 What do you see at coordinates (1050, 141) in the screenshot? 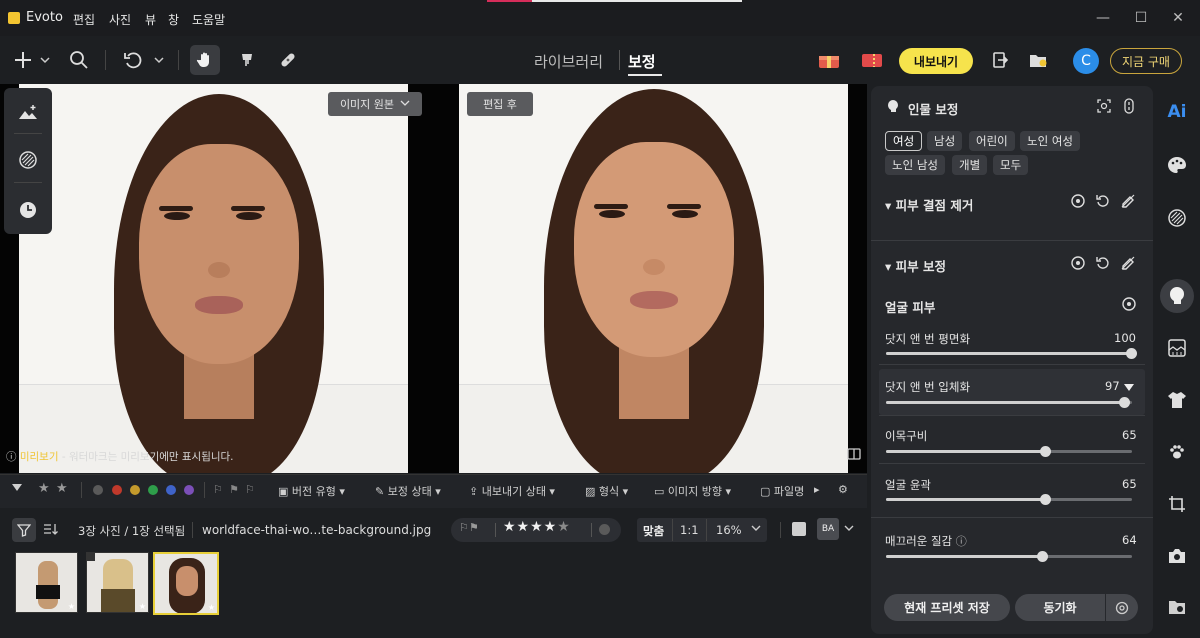
I see `chip-elderly-female: 노인 여성` at bounding box center [1050, 141].